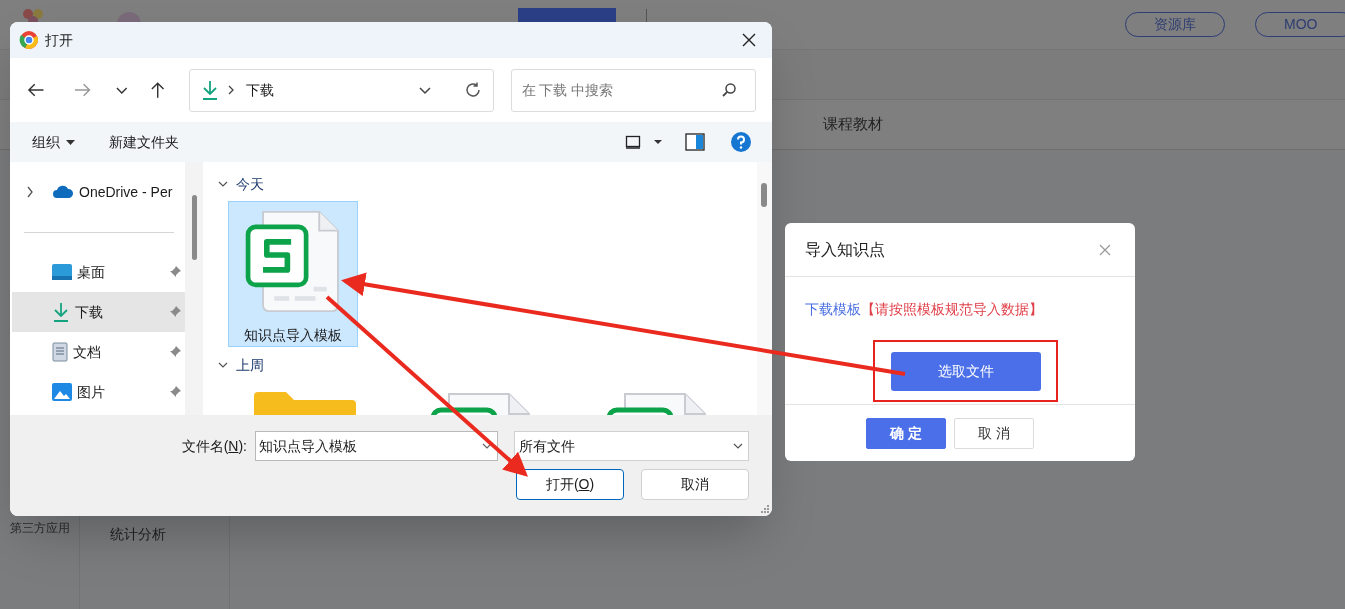  I want to click on folder-icon, so click(305, 403).